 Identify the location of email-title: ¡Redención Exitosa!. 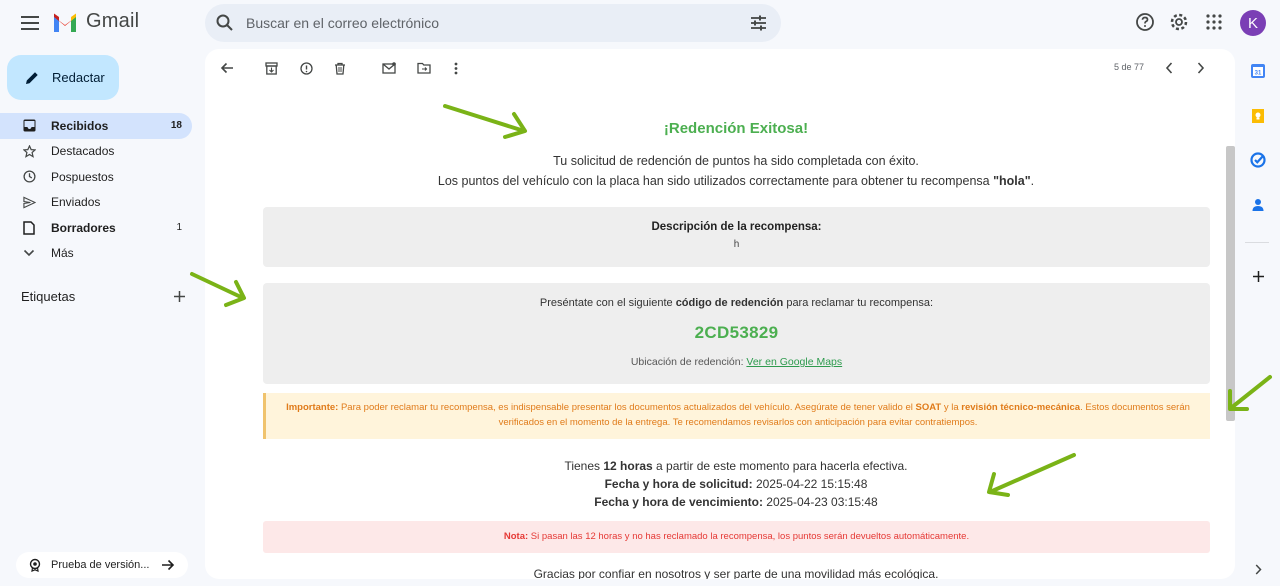
(736, 128).